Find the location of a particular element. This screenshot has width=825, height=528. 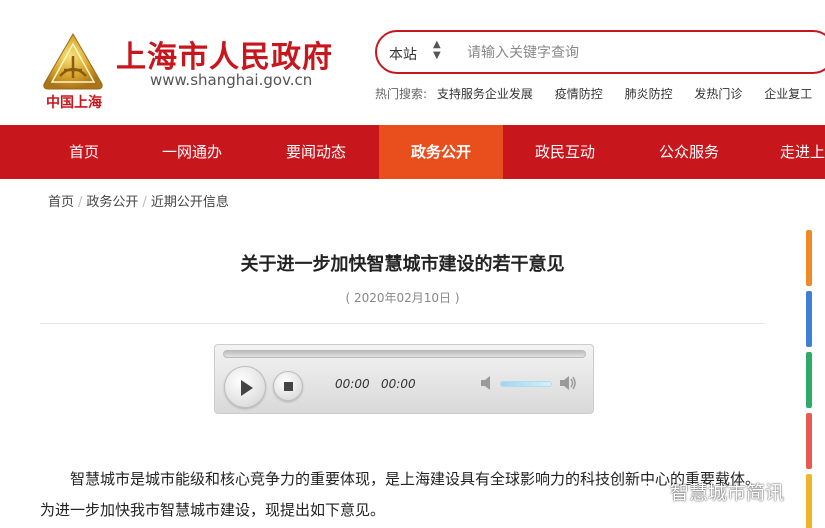

hot-search-item: 疫情防控 is located at coordinates (579, 94).